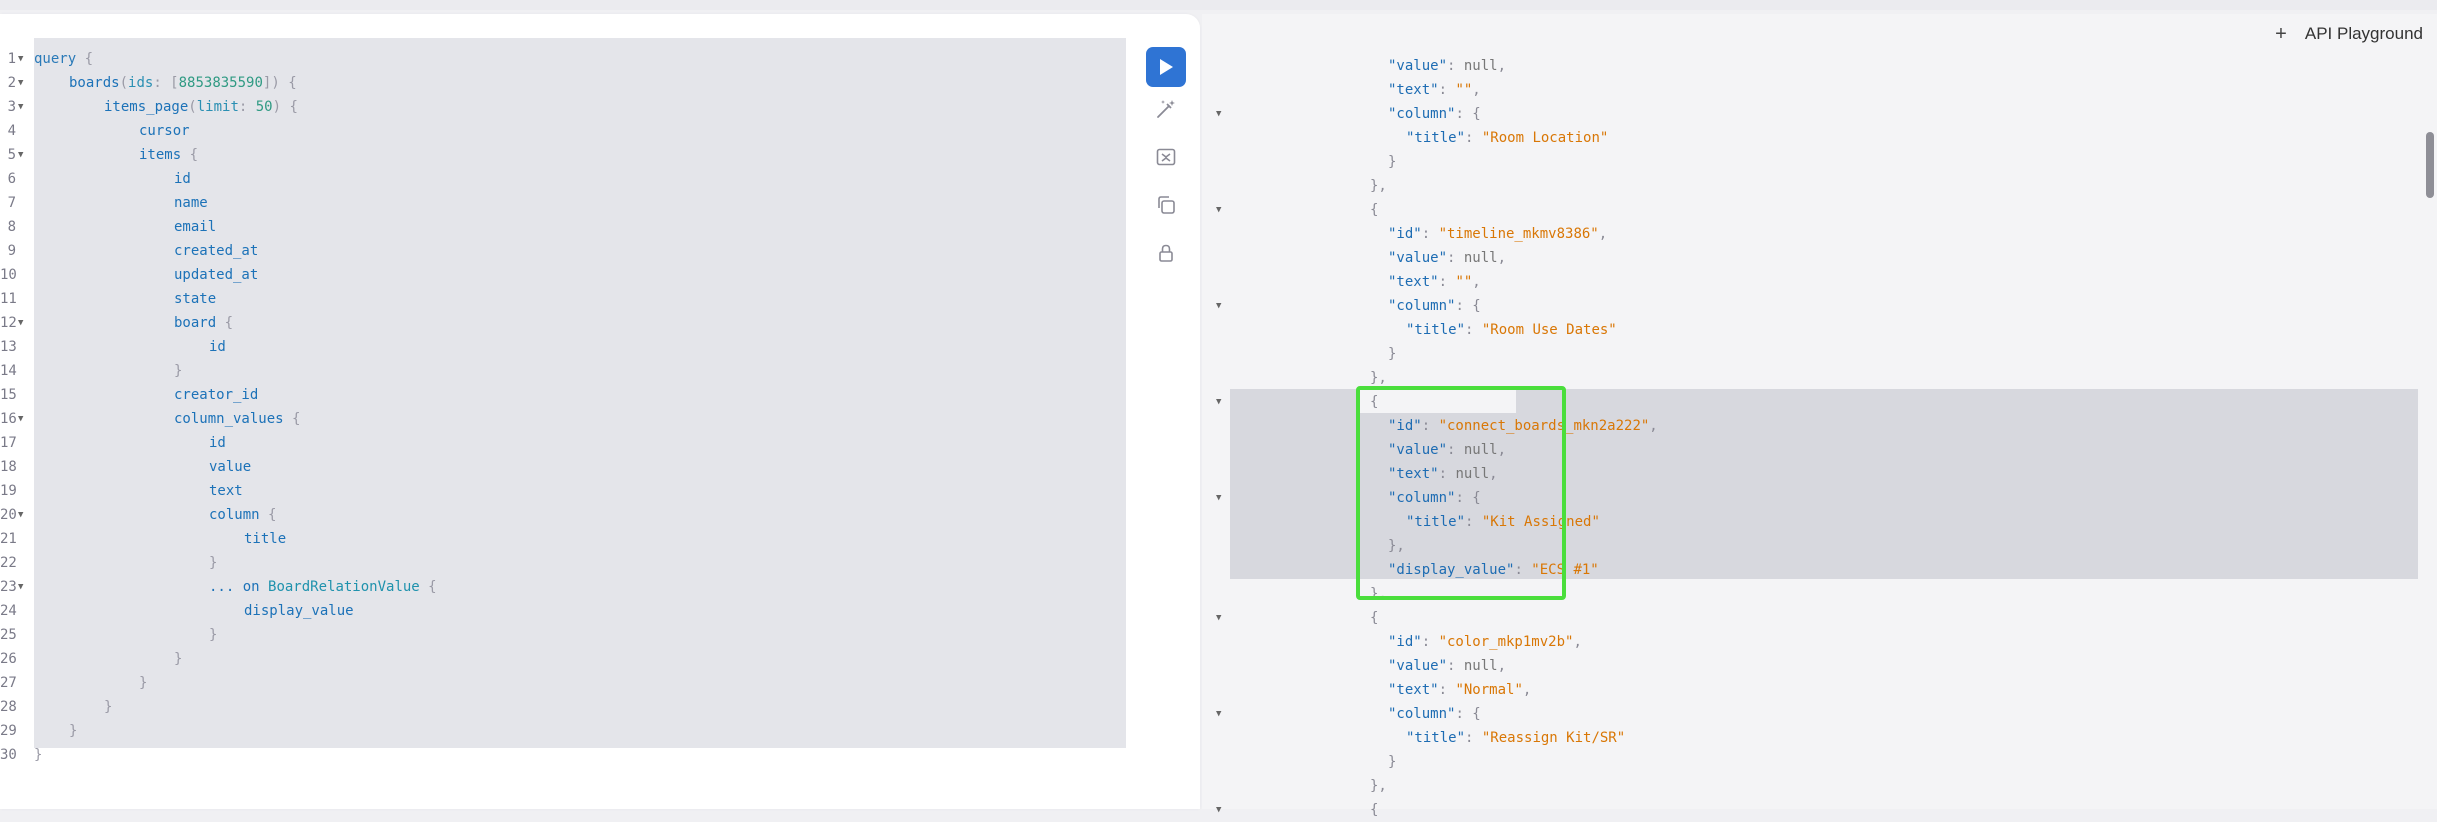 The width and height of the screenshot is (2437, 822). Describe the element at coordinates (191, 203) in the screenshot. I see `code-line: name` at that location.